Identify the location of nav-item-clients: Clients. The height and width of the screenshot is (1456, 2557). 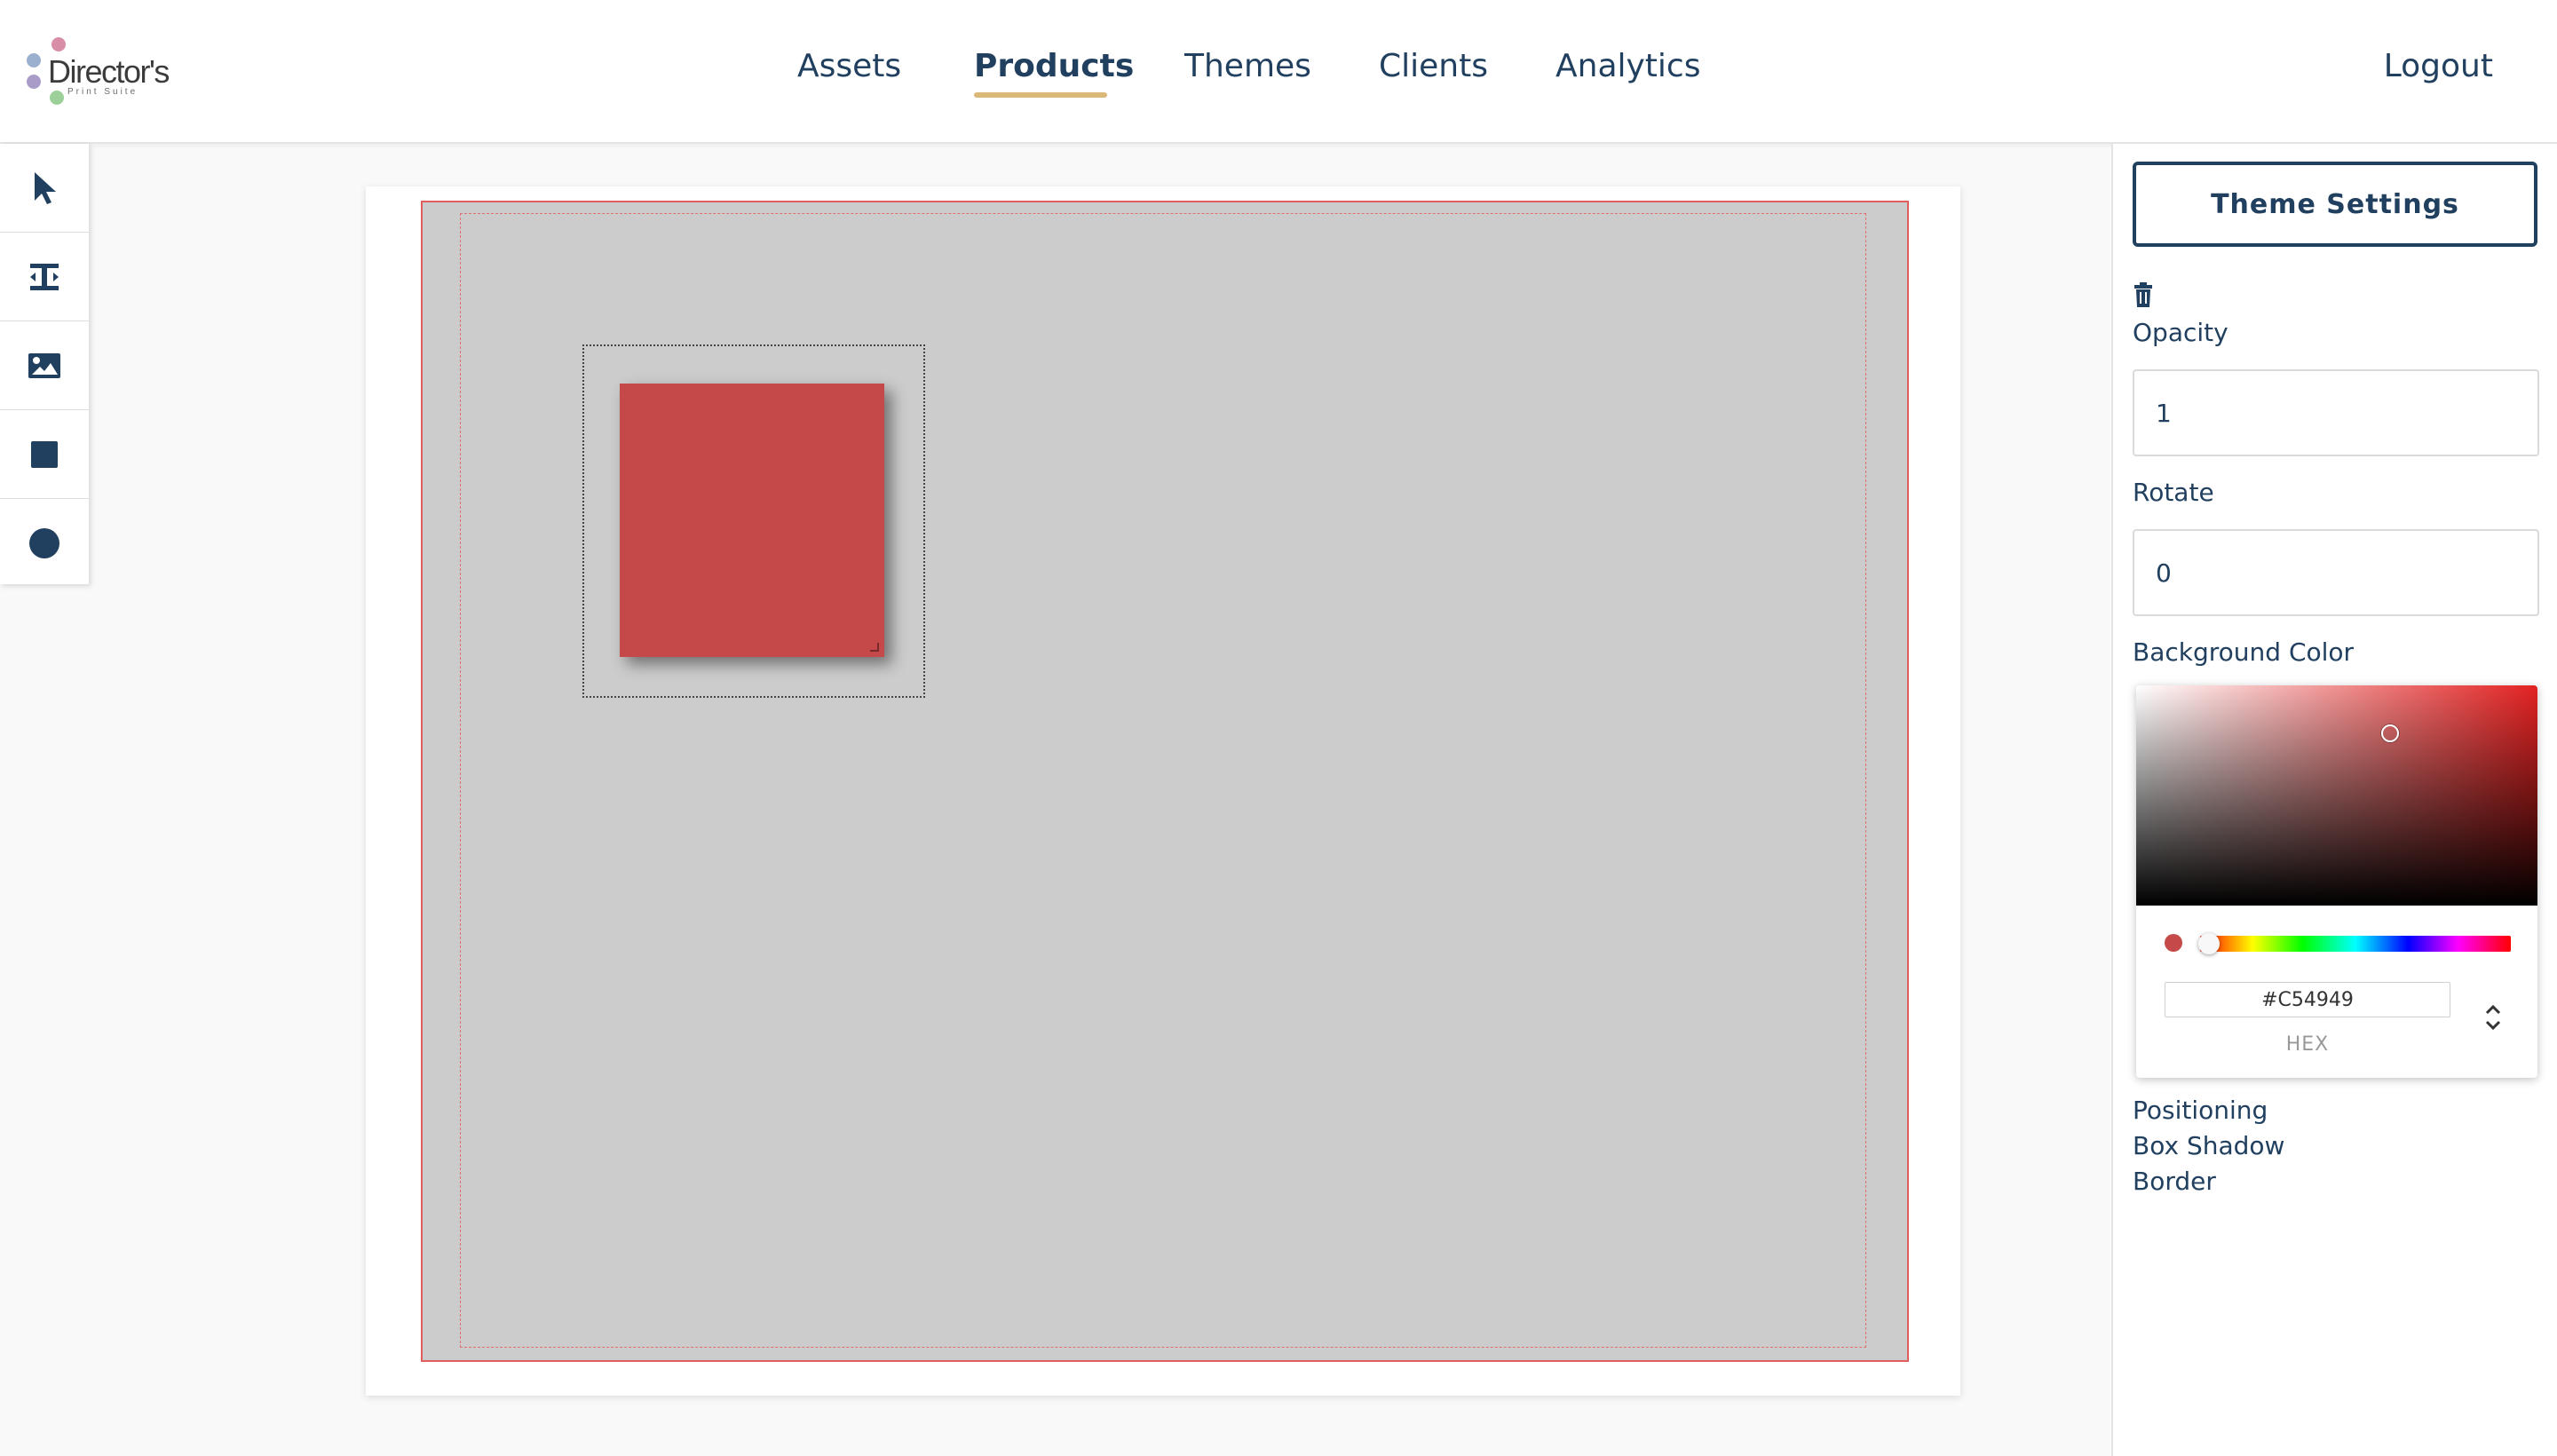
(1433, 66).